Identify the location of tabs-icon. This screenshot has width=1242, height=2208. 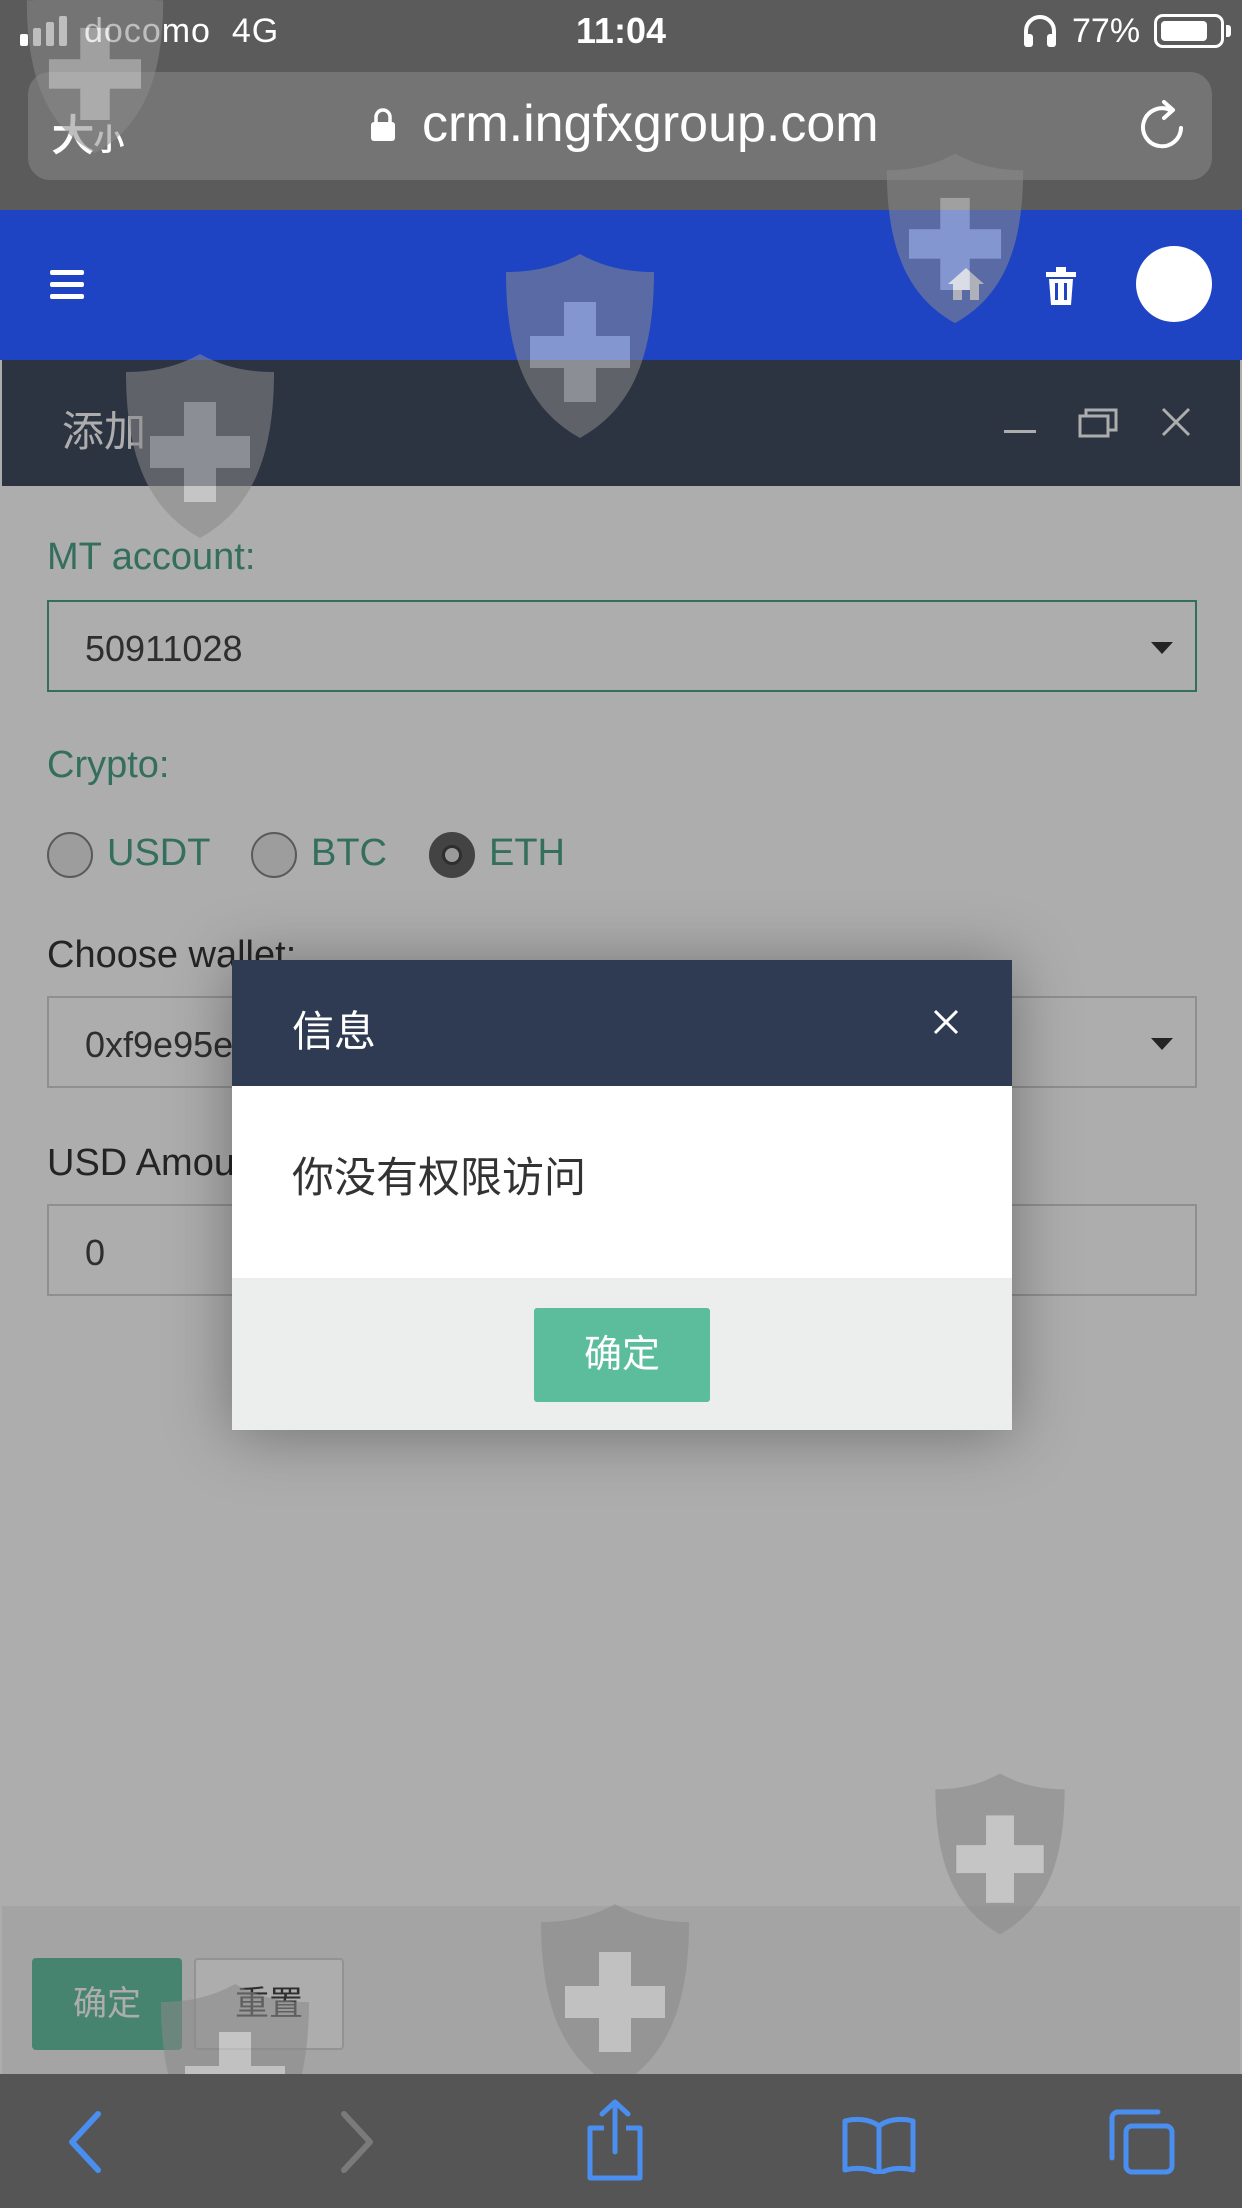
(1142, 2142).